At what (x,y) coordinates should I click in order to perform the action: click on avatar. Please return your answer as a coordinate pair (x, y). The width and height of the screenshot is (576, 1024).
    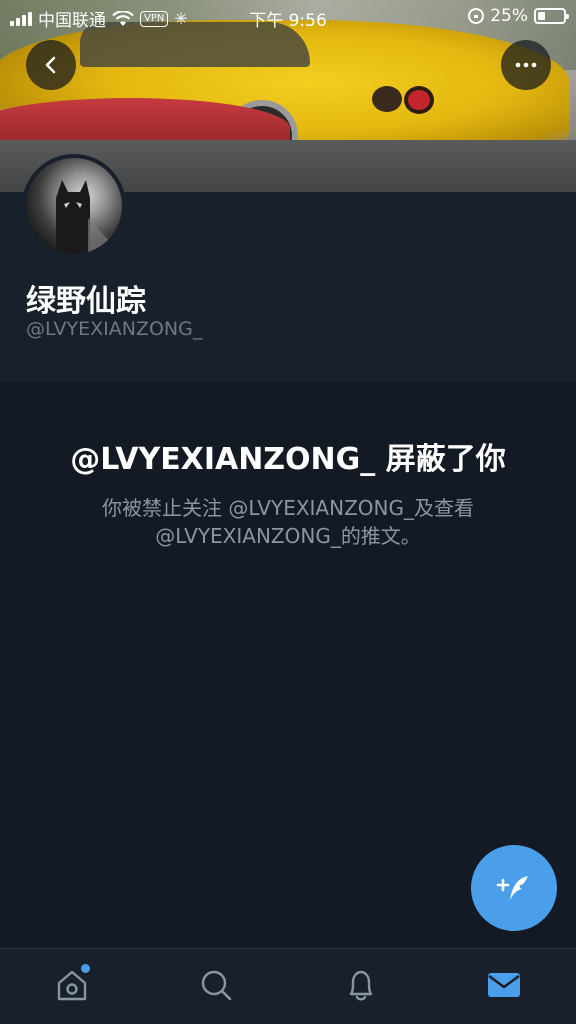
    Looking at the image, I should click on (74, 206).